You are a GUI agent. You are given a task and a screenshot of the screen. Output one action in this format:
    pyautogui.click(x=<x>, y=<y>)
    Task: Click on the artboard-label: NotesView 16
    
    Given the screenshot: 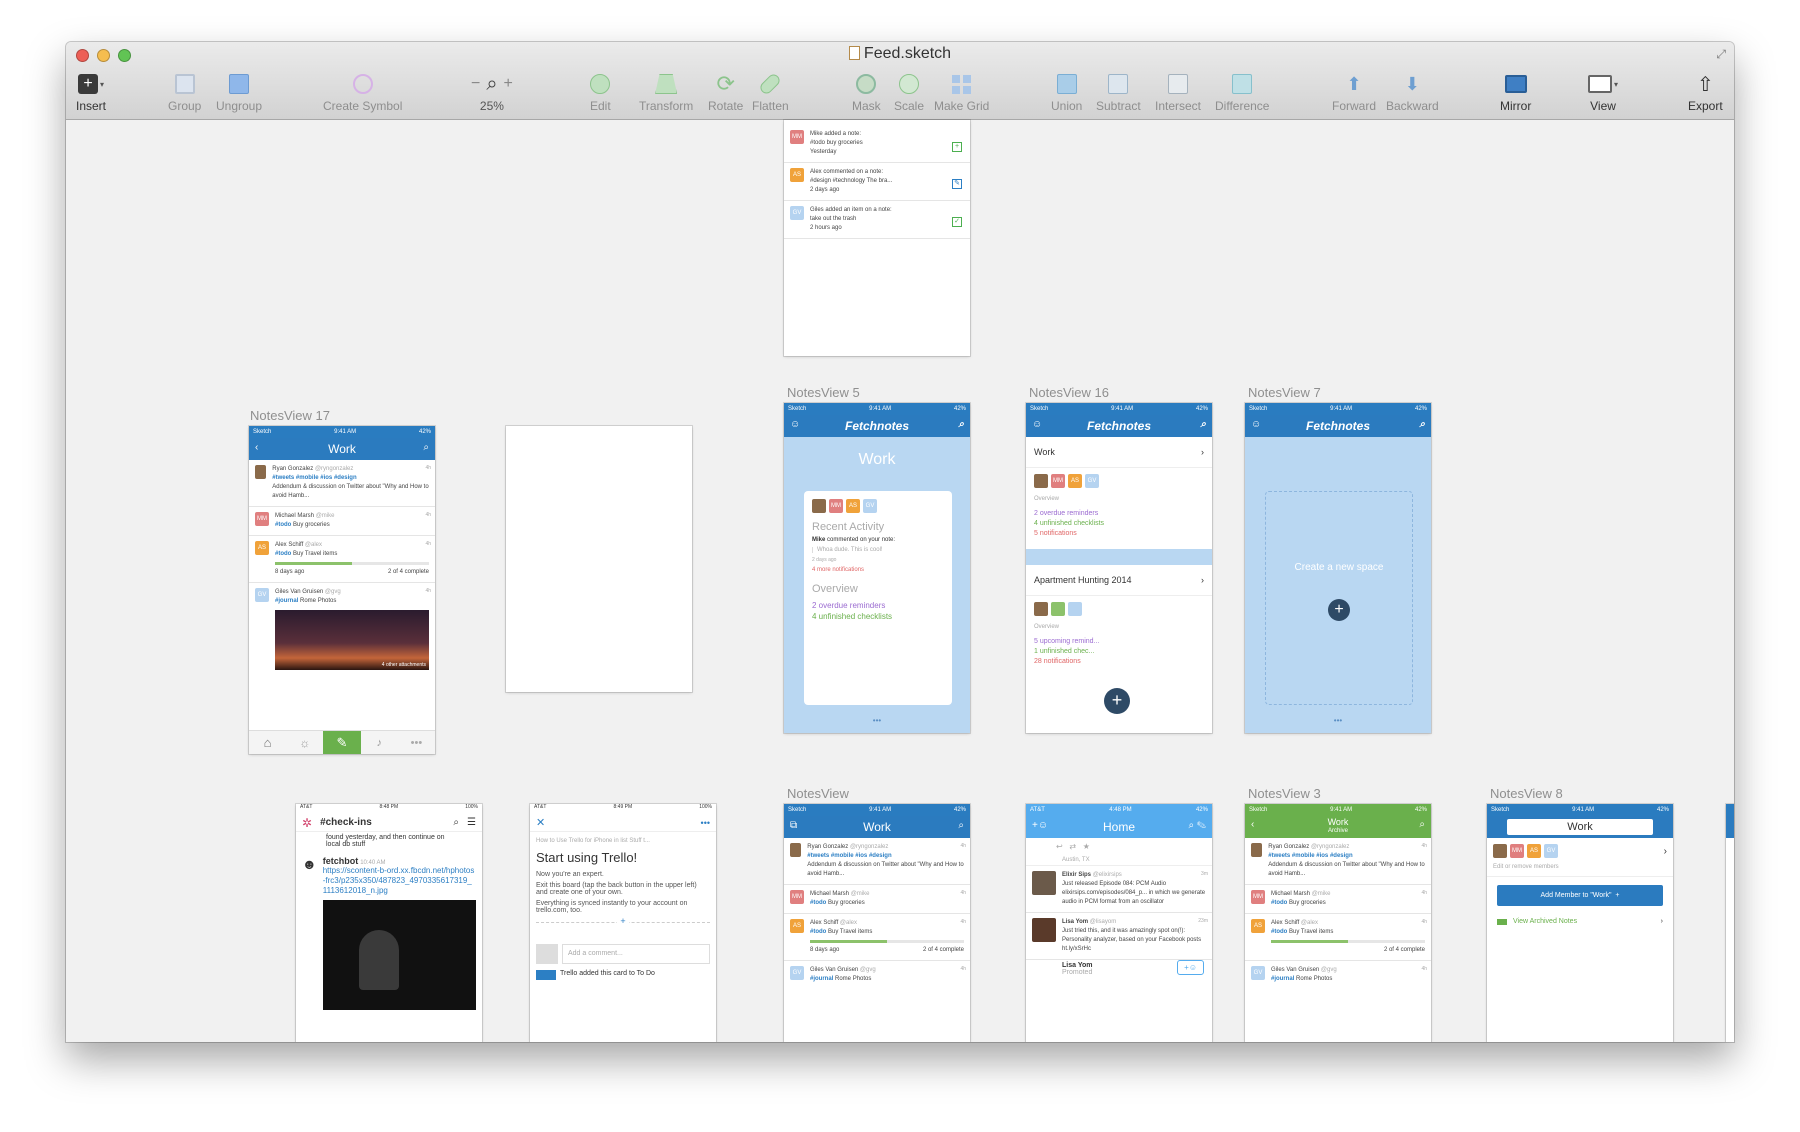 What is the action you would take?
    pyautogui.click(x=1069, y=392)
    